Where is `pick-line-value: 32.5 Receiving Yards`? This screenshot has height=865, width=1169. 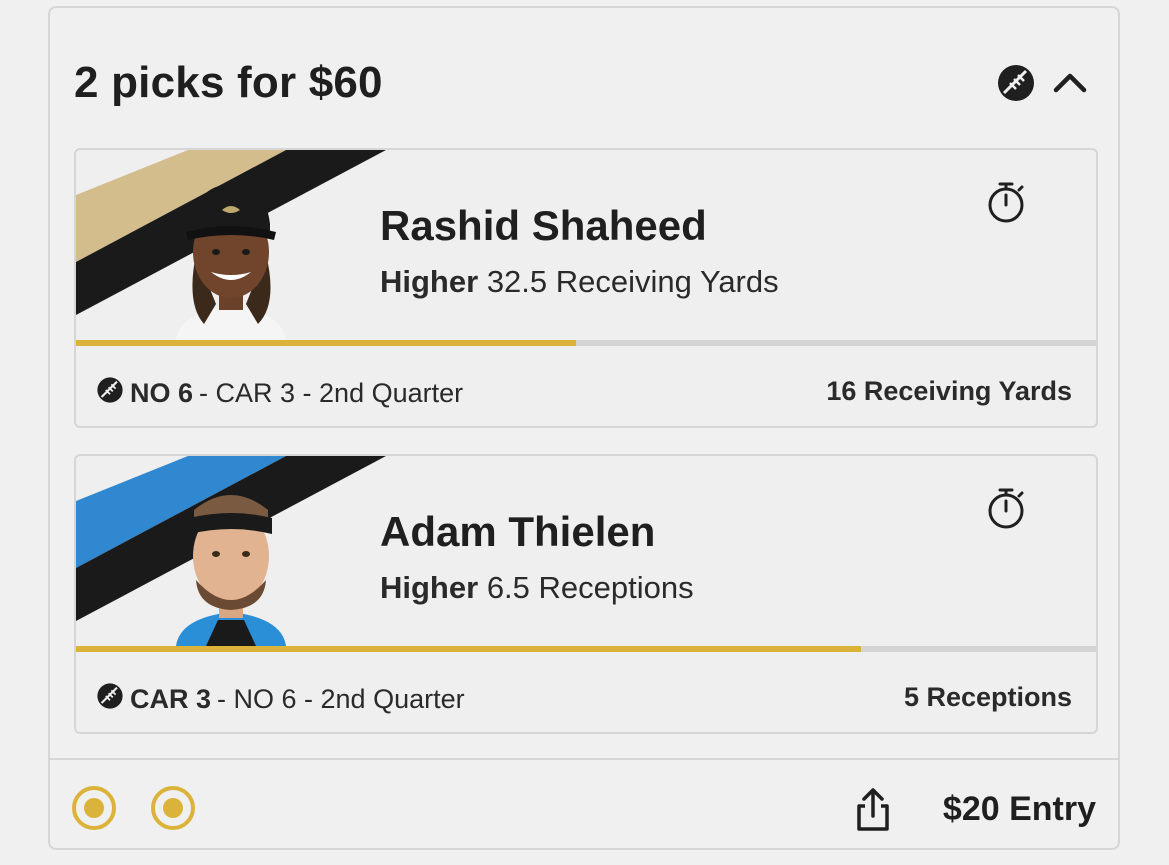
pick-line-value: 32.5 Receiving Yards is located at coordinates (632, 281).